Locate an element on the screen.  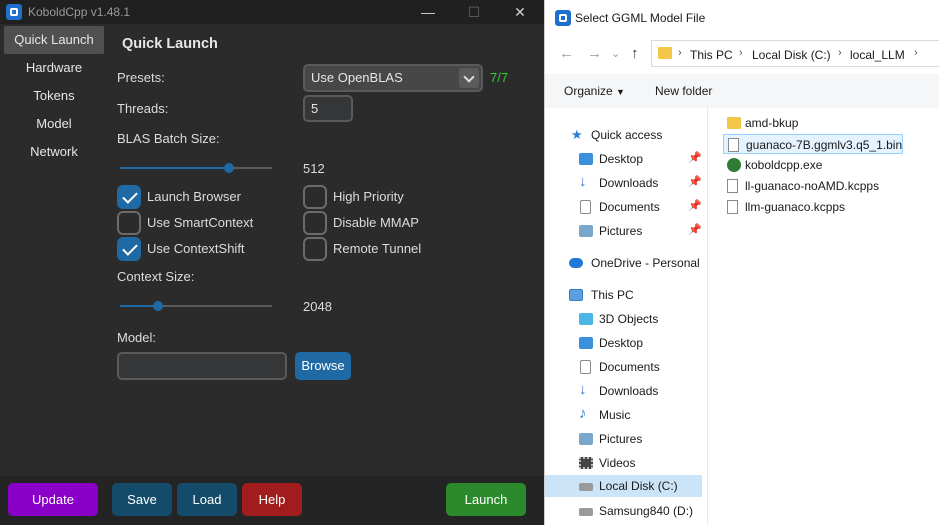
nav-downloads-pinned: ↓ Downloads 📌 is located at coordinates (625, 183).